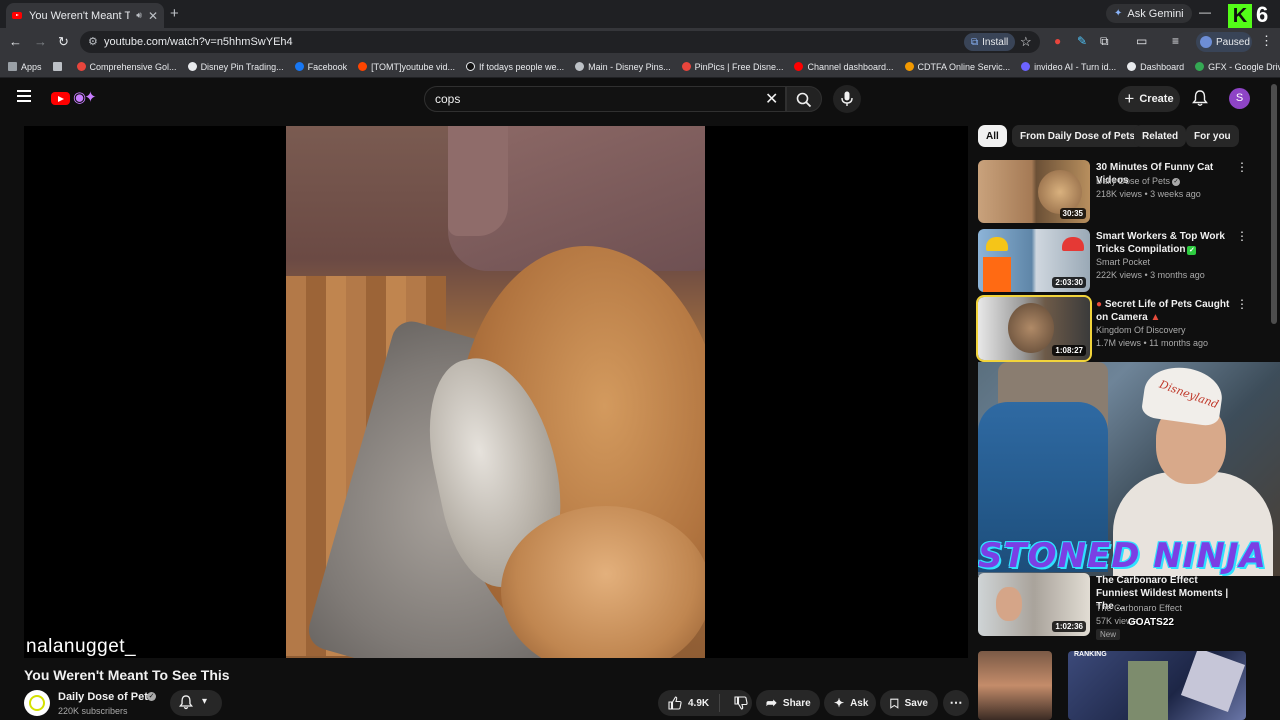  I want to click on video-watermark: nalanugget_, so click(81, 646).